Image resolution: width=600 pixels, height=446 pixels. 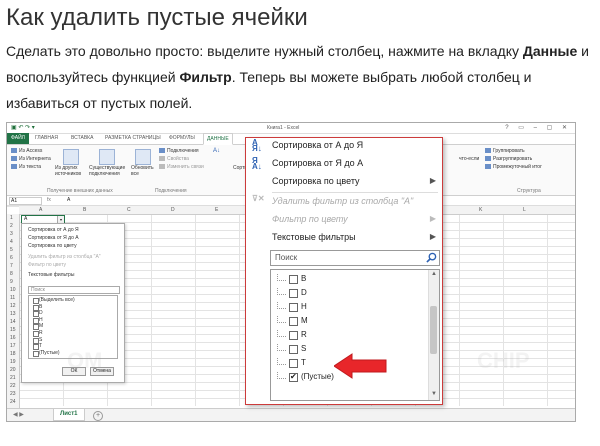 I want to click on ribbon-sort-icon: A↓, so click(x=216, y=151).